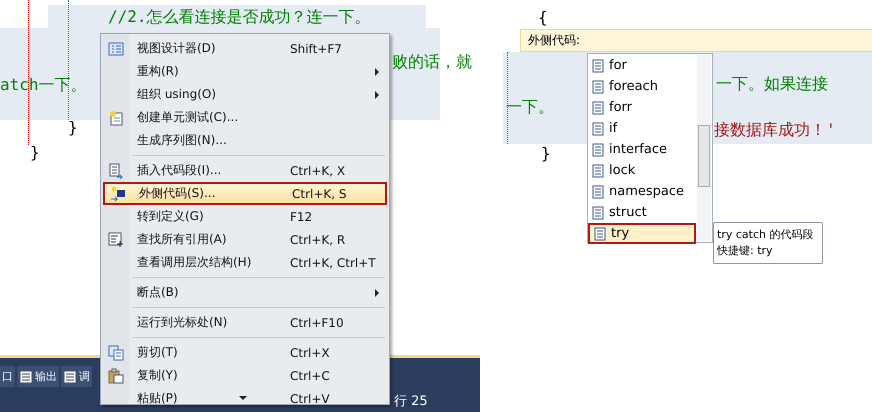 This screenshot has width=872, height=412. Describe the element at coordinates (245, 239) in the screenshot. I see `menu-item: 查找所有引用(A) Ctrl+K, R` at that location.